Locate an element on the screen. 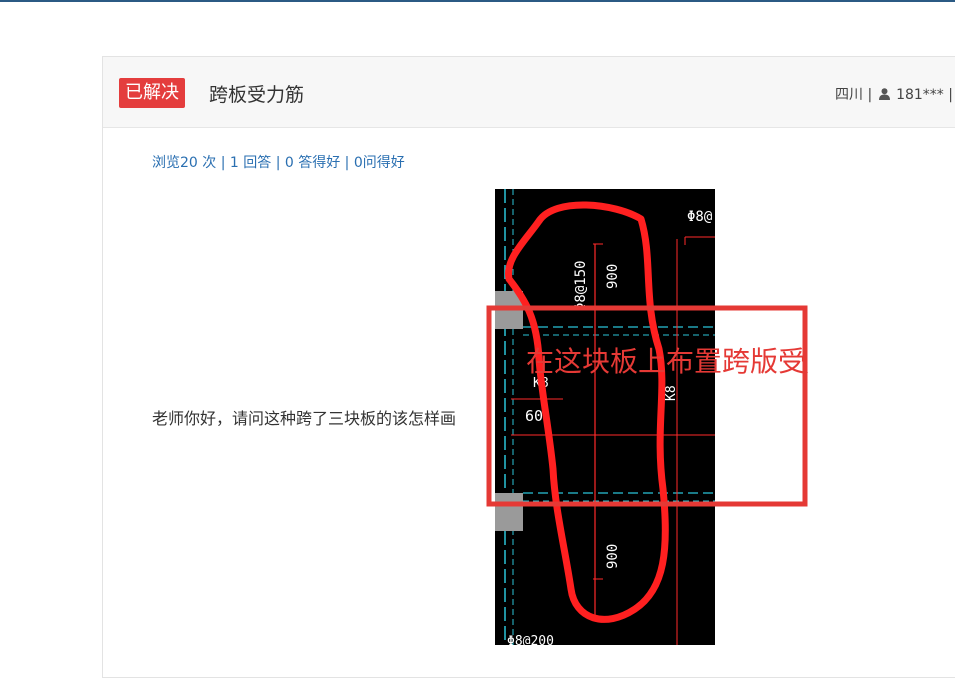  cad-label-top-right: Φ8@ is located at coordinates (700, 217).